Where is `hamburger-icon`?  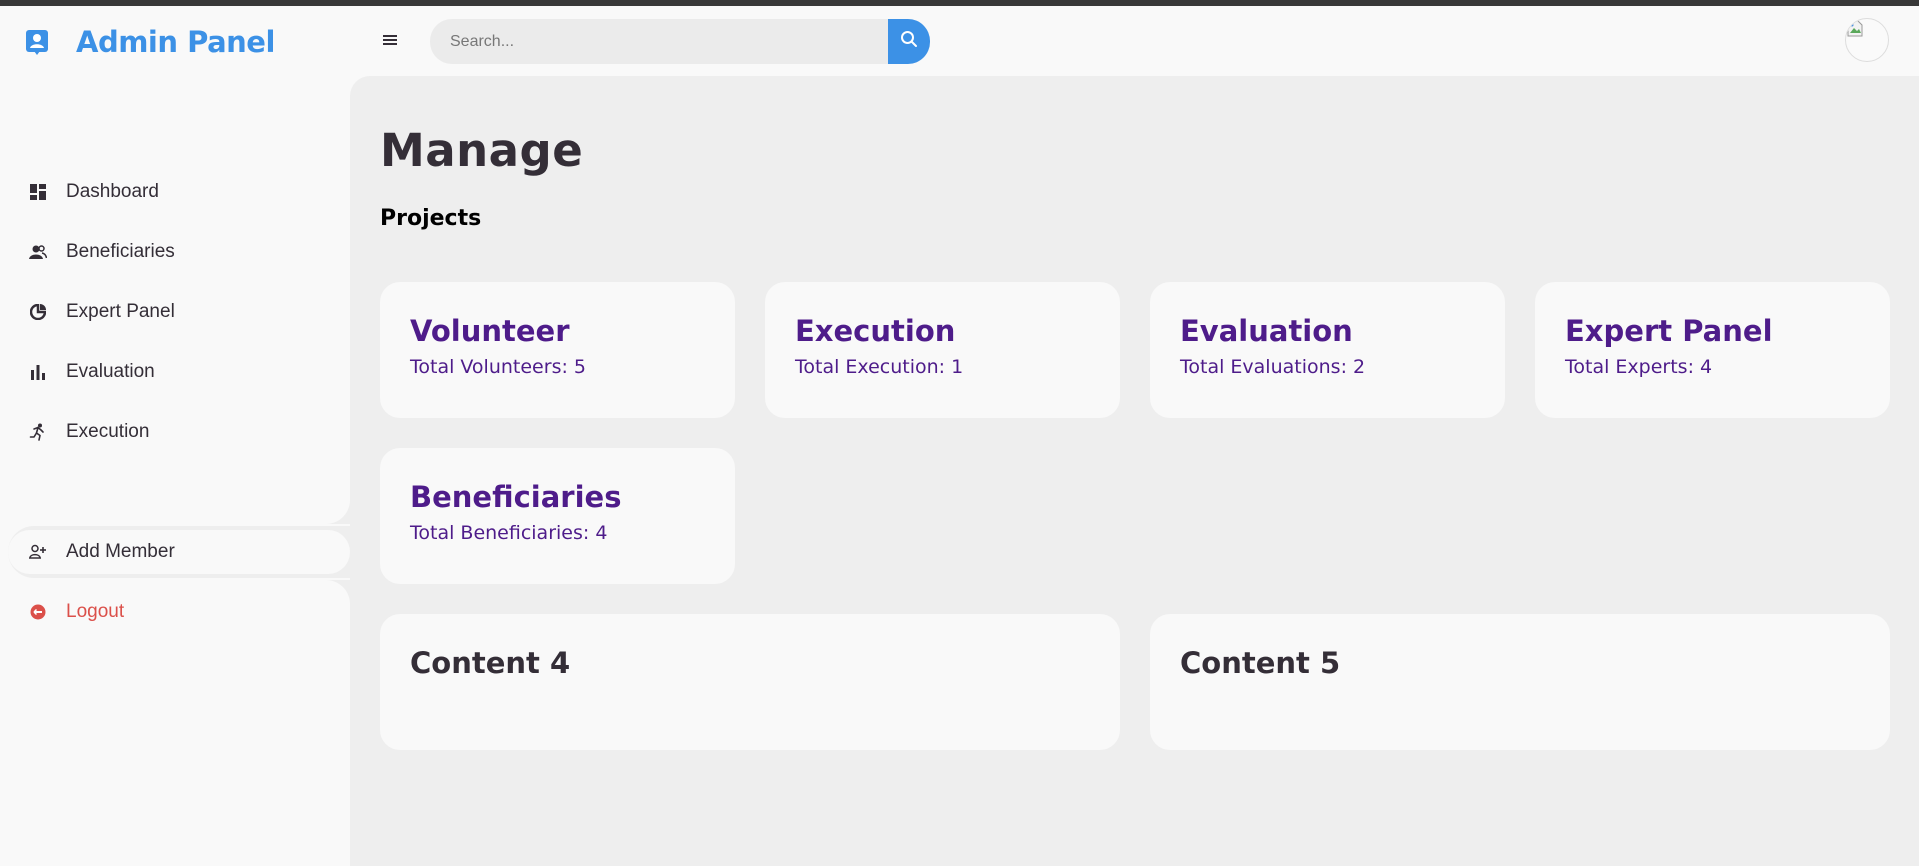
hamburger-icon is located at coordinates (390, 40).